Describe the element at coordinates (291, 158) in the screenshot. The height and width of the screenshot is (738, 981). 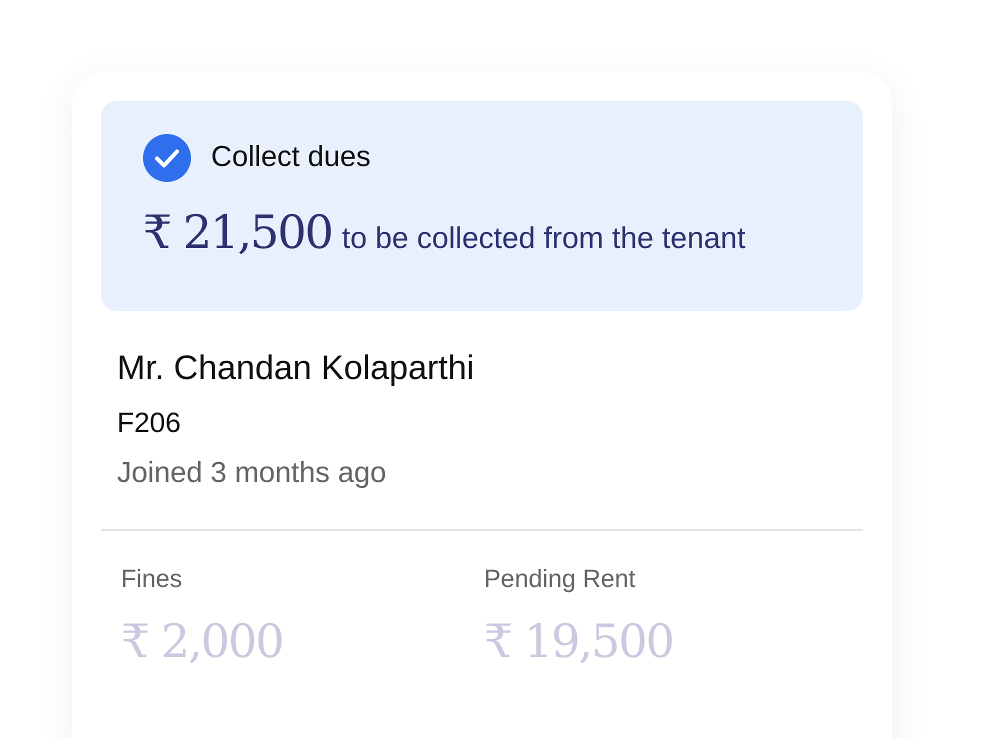
I see `dues-title: Collect dues` at that location.